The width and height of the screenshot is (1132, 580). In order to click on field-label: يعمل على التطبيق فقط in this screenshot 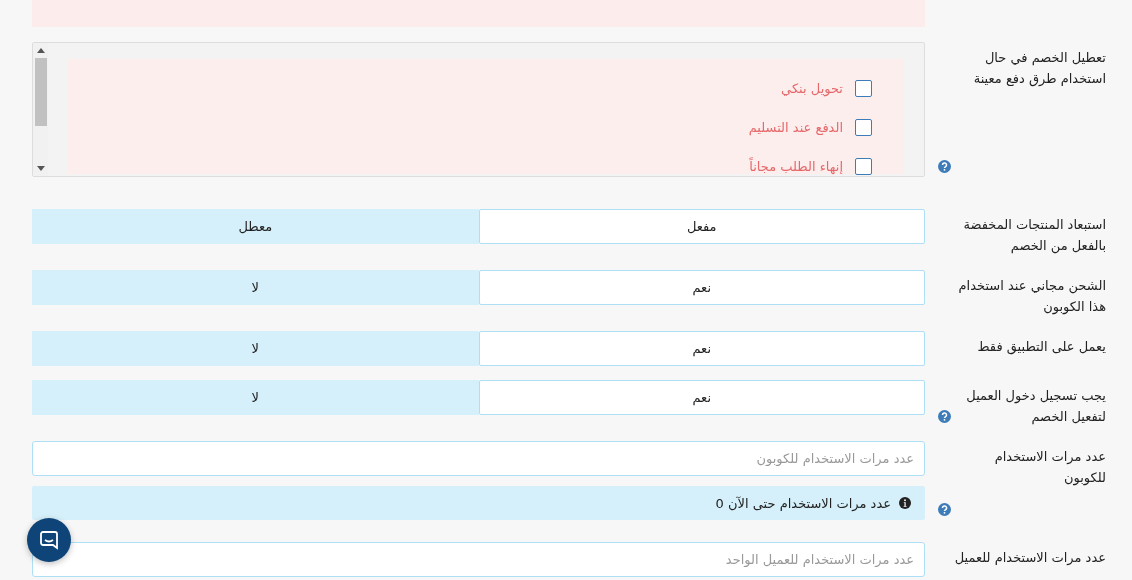, I will do `click(1041, 347)`.